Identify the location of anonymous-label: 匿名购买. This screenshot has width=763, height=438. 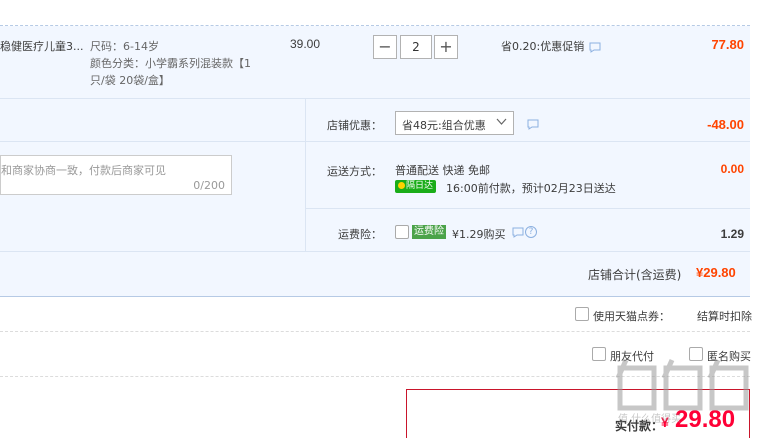
(729, 356).